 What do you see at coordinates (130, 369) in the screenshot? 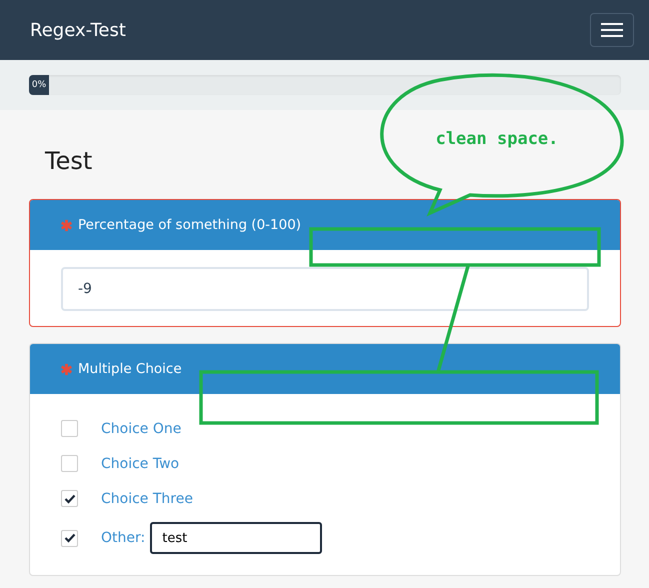
I see `question-title: Multiple Choice` at bounding box center [130, 369].